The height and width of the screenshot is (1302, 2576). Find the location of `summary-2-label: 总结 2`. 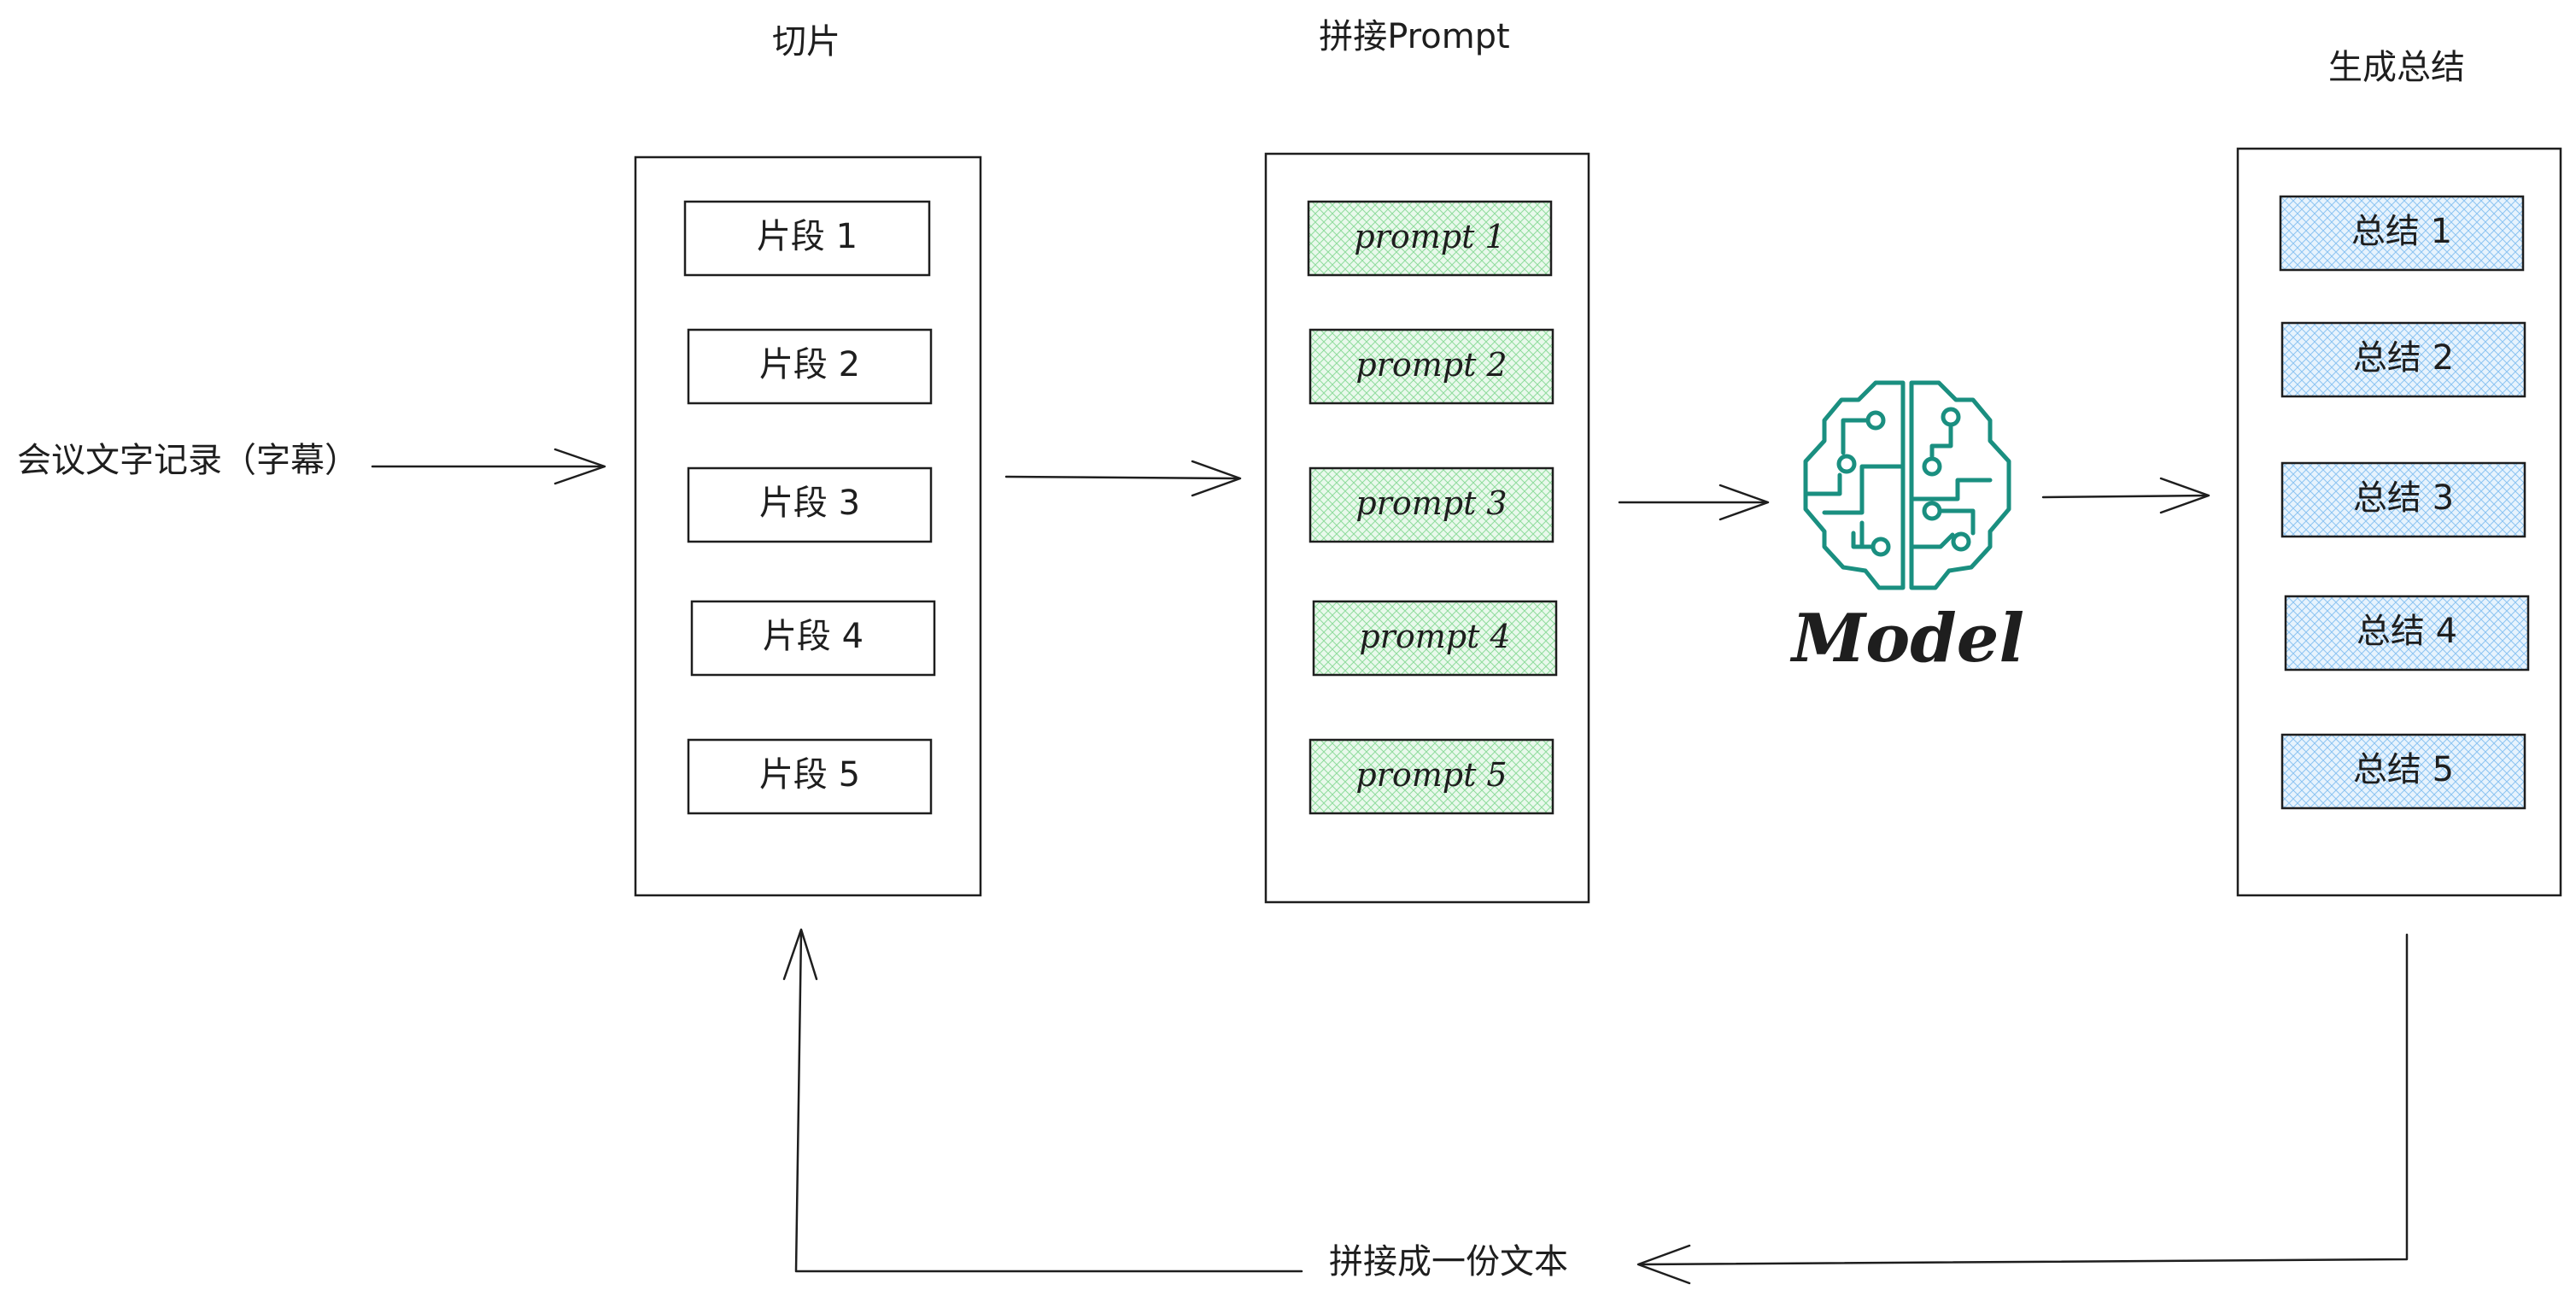

summary-2-label: 总结 2 is located at coordinates (2403, 358).